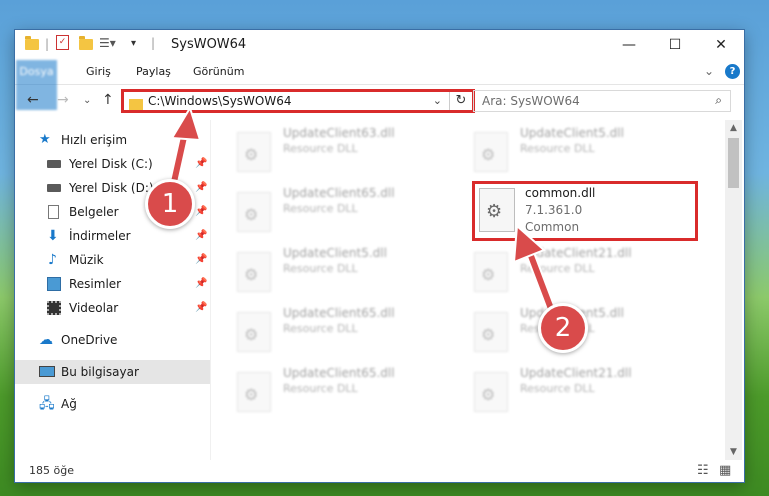  Describe the element at coordinates (552, 227) in the screenshot. I see `file-description: Common` at that location.